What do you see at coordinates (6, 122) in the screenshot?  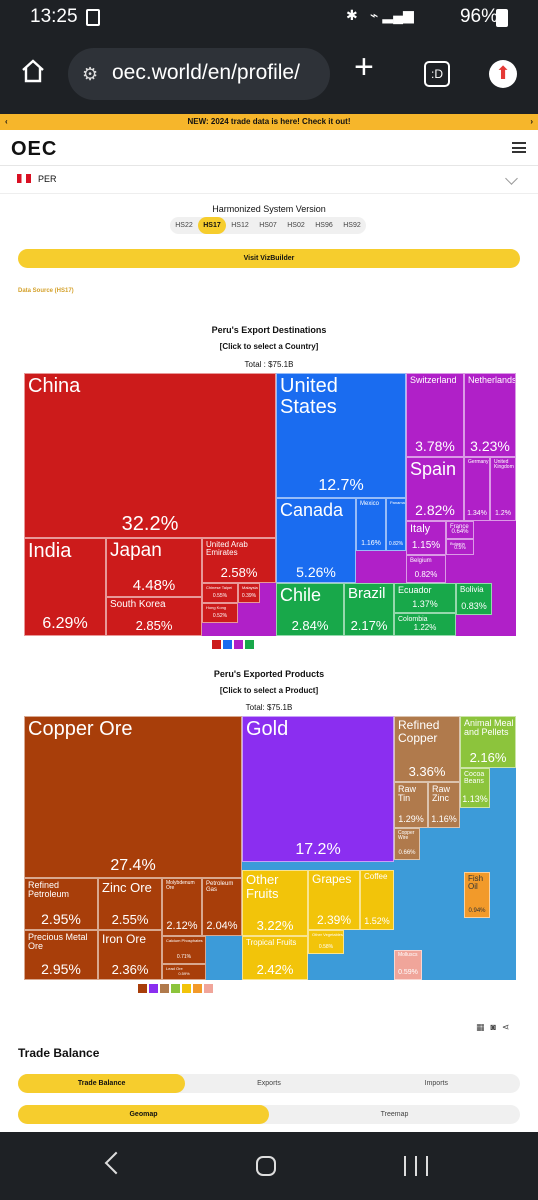 I see `chevron-left-icon: ‹` at bounding box center [6, 122].